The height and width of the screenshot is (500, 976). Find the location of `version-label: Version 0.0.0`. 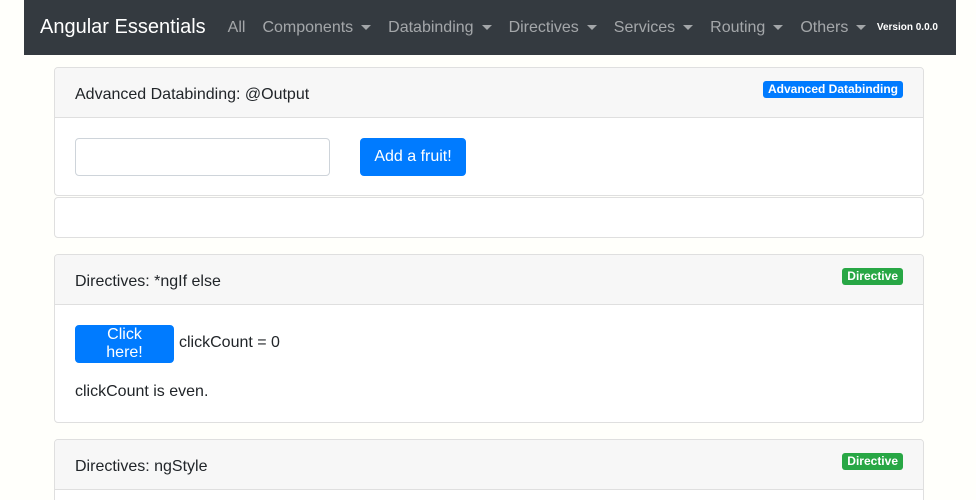

version-label: Version 0.0.0 is located at coordinates (907, 27).